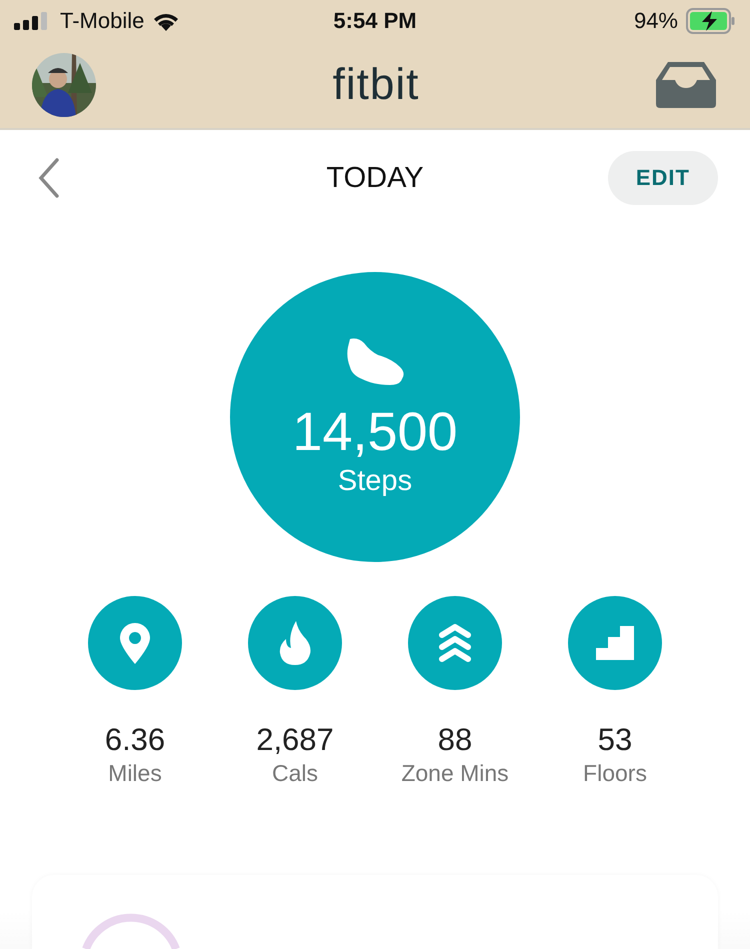 The width and height of the screenshot is (750, 949). Describe the element at coordinates (49, 178) in the screenshot. I see `back-icon` at that location.